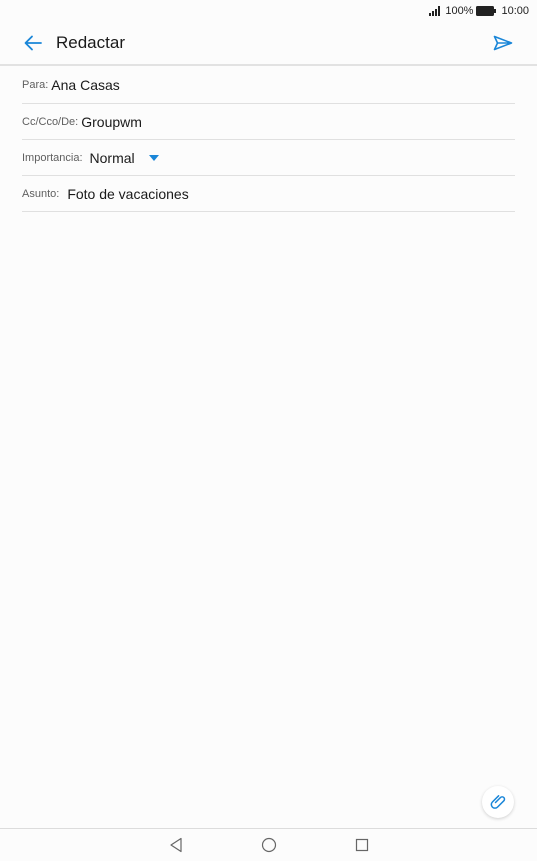 Image resolution: width=537 pixels, height=861 pixels. What do you see at coordinates (435, 11) in the screenshot?
I see `signal-icon` at bounding box center [435, 11].